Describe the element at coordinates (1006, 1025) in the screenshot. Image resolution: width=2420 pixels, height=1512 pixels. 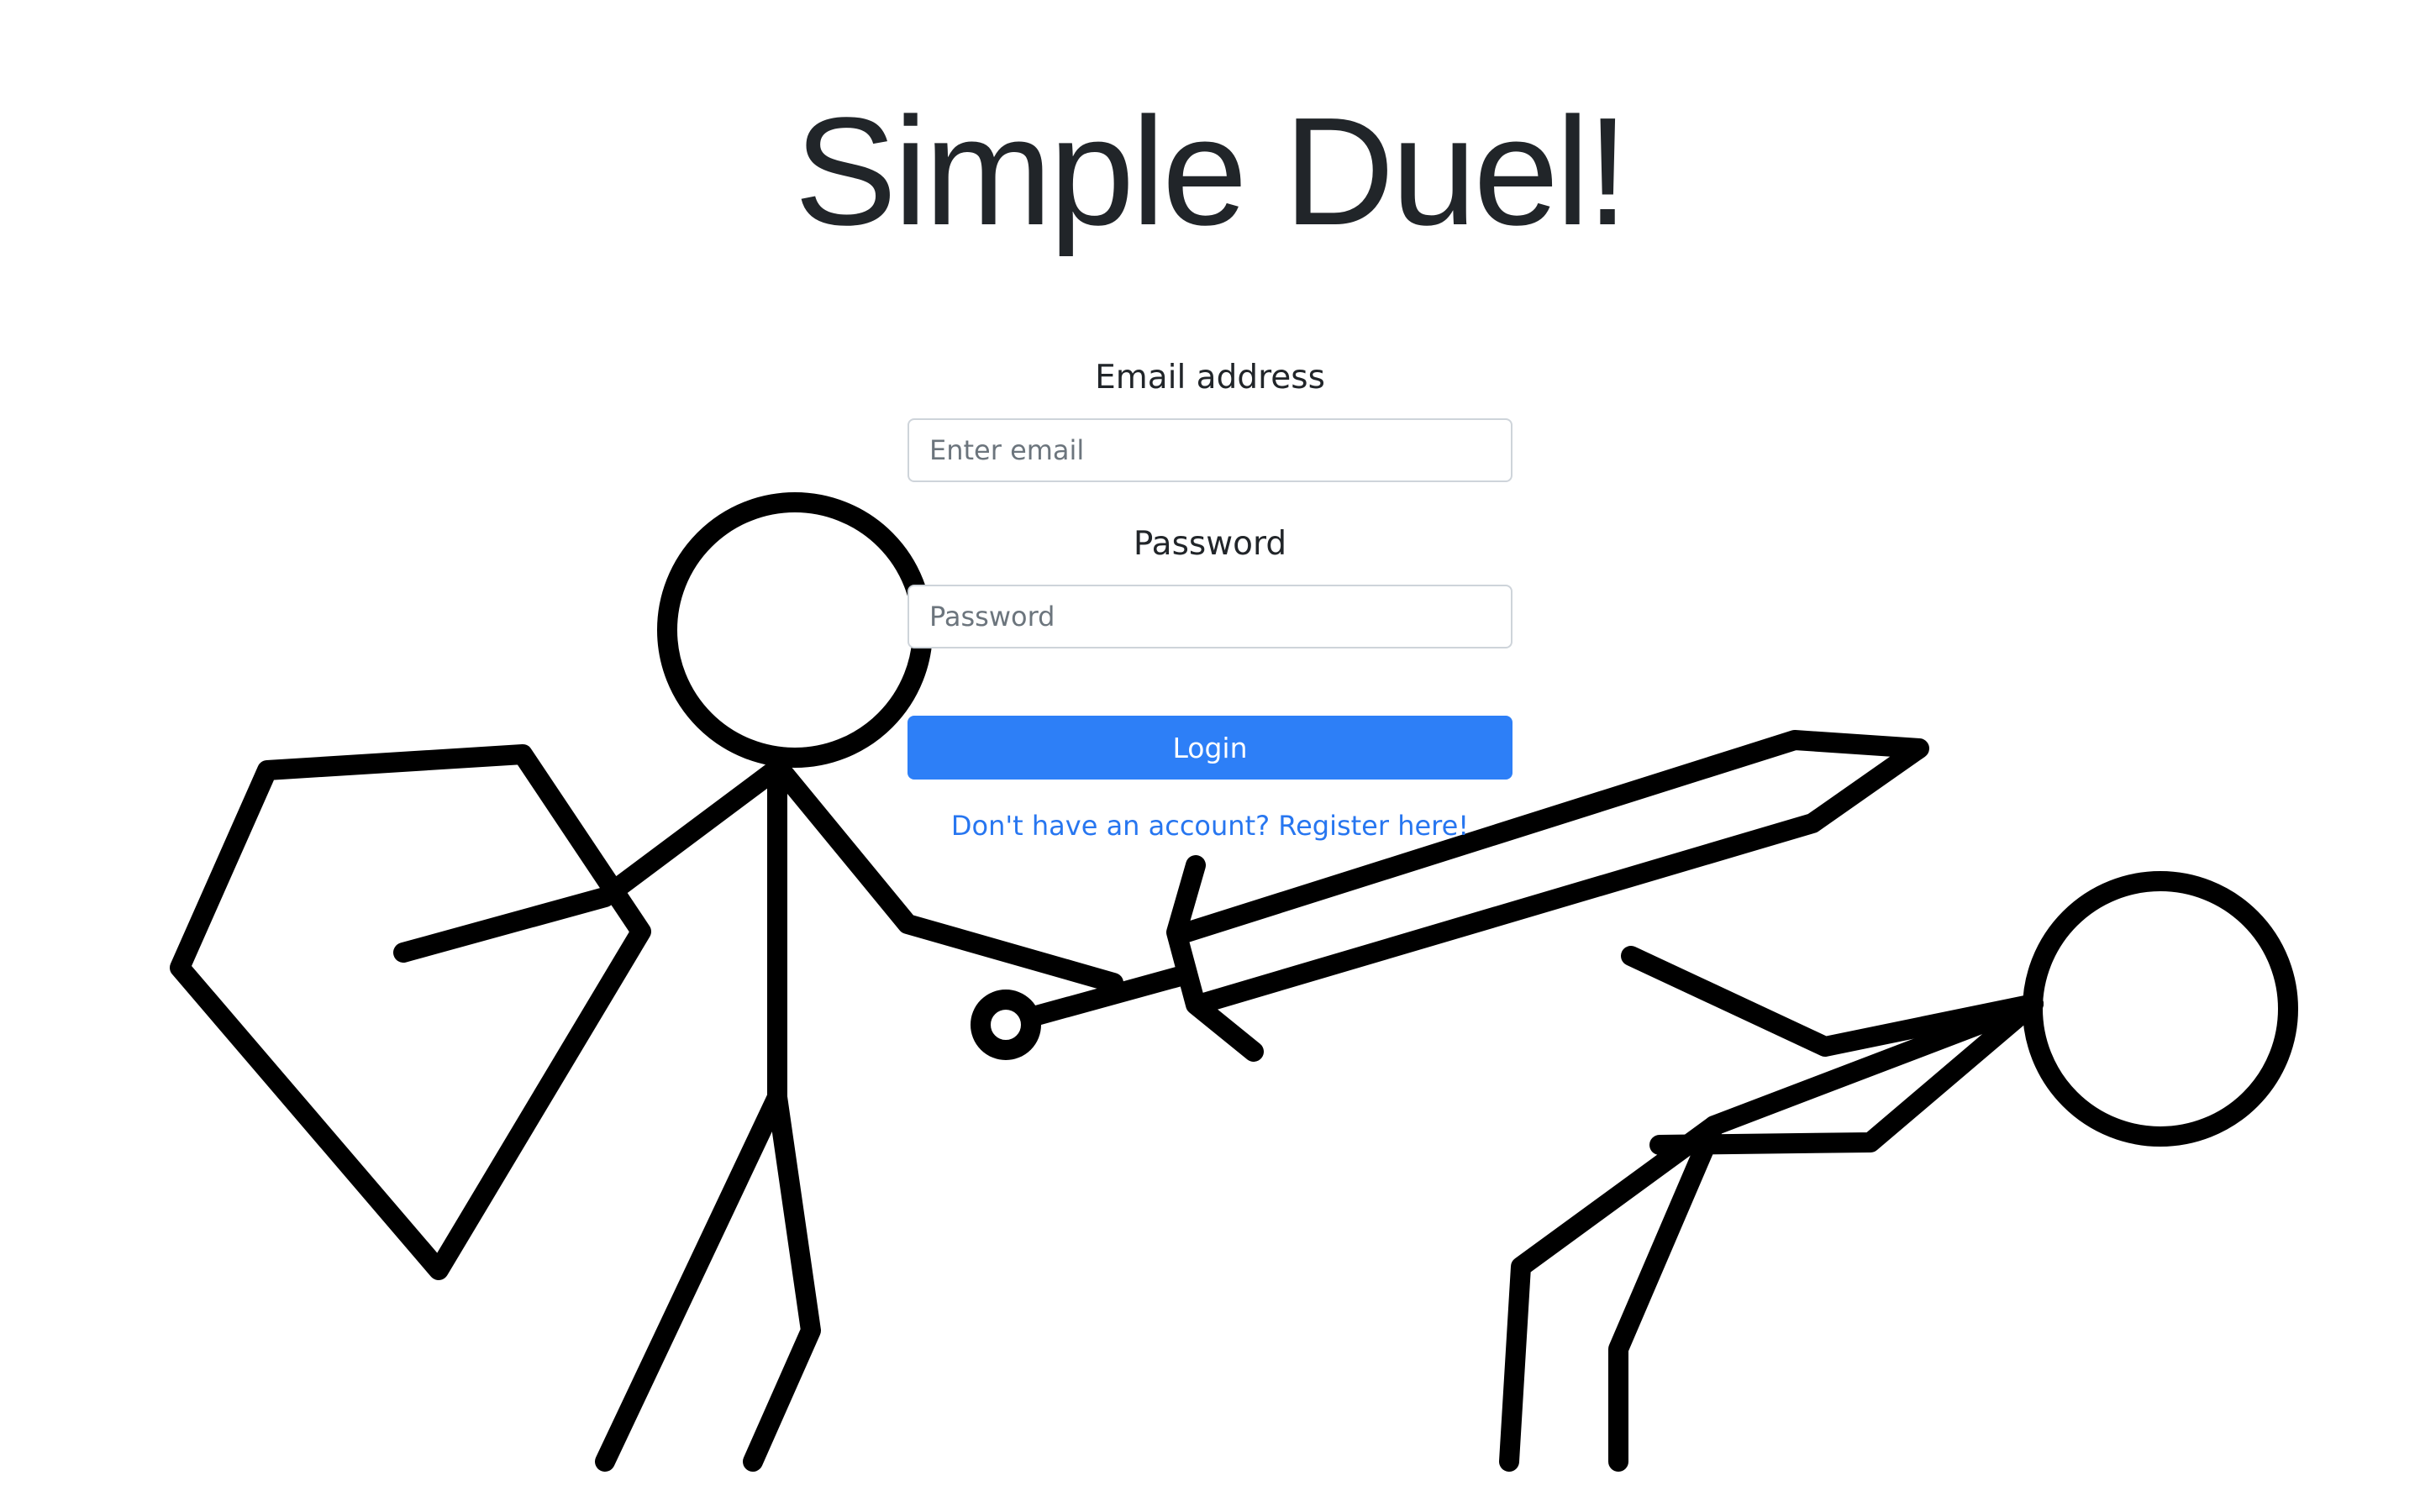
I see `sword-pommel` at that location.